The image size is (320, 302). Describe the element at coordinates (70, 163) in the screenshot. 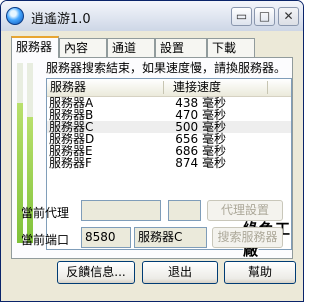

I see `server-name: 服務器F` at that location.